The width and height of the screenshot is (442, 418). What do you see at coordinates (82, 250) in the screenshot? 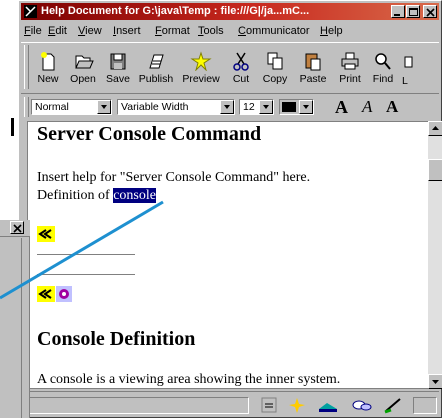
I see `pointer-line` at bounding box center [82, 250].